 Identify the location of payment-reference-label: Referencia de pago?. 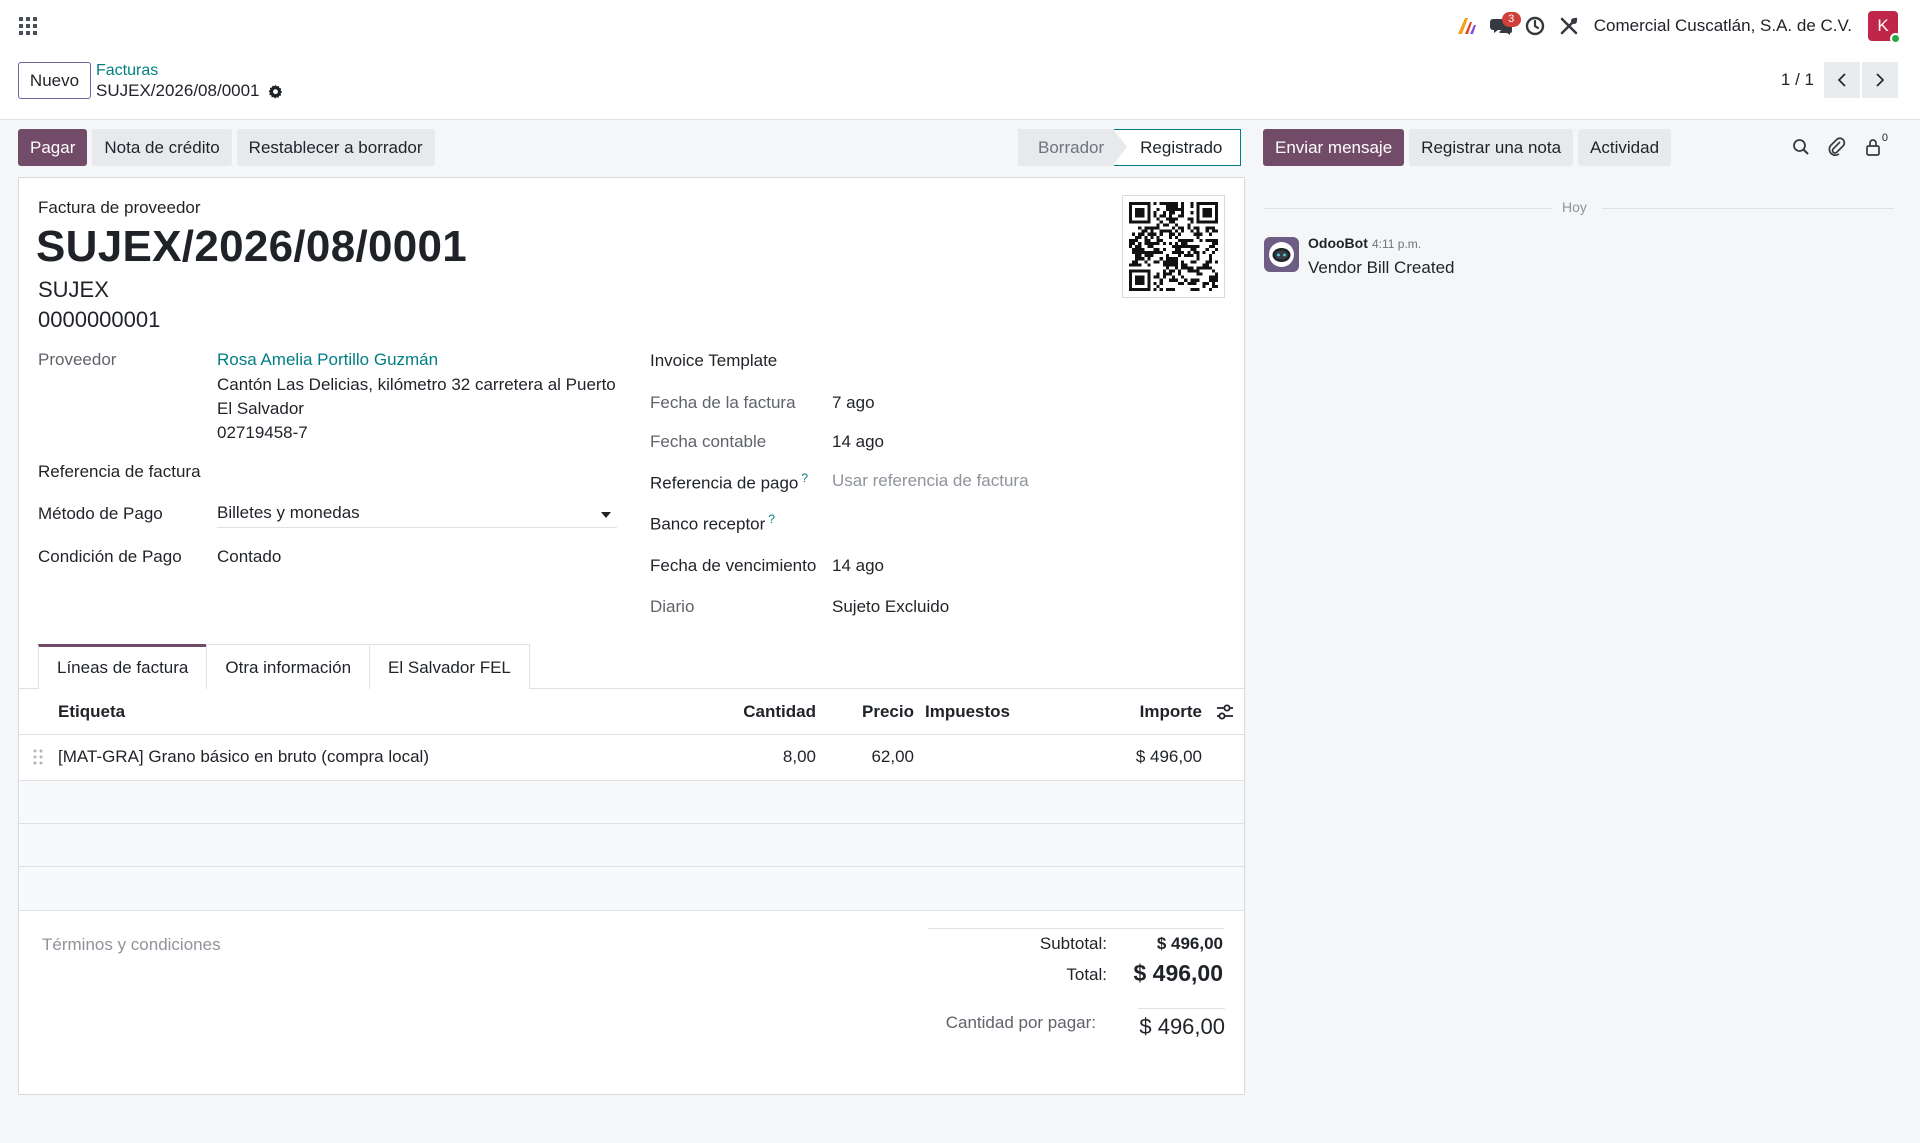
(729, 482).